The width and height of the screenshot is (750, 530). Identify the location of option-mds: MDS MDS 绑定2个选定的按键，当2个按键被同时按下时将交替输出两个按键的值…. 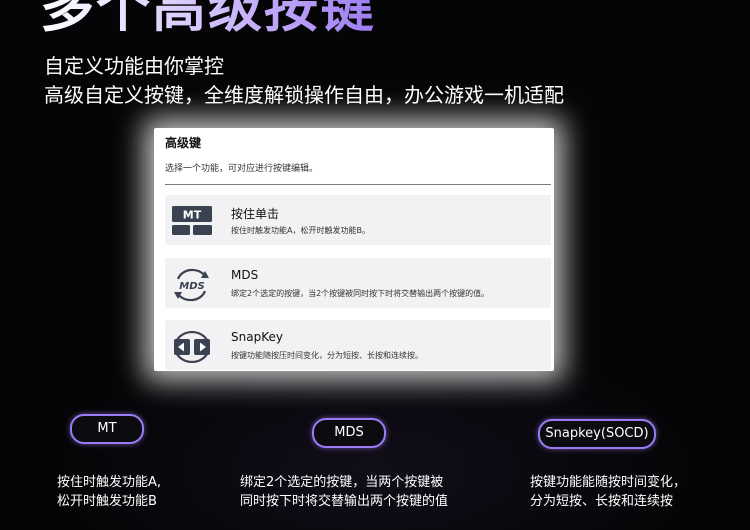
(358, 283).